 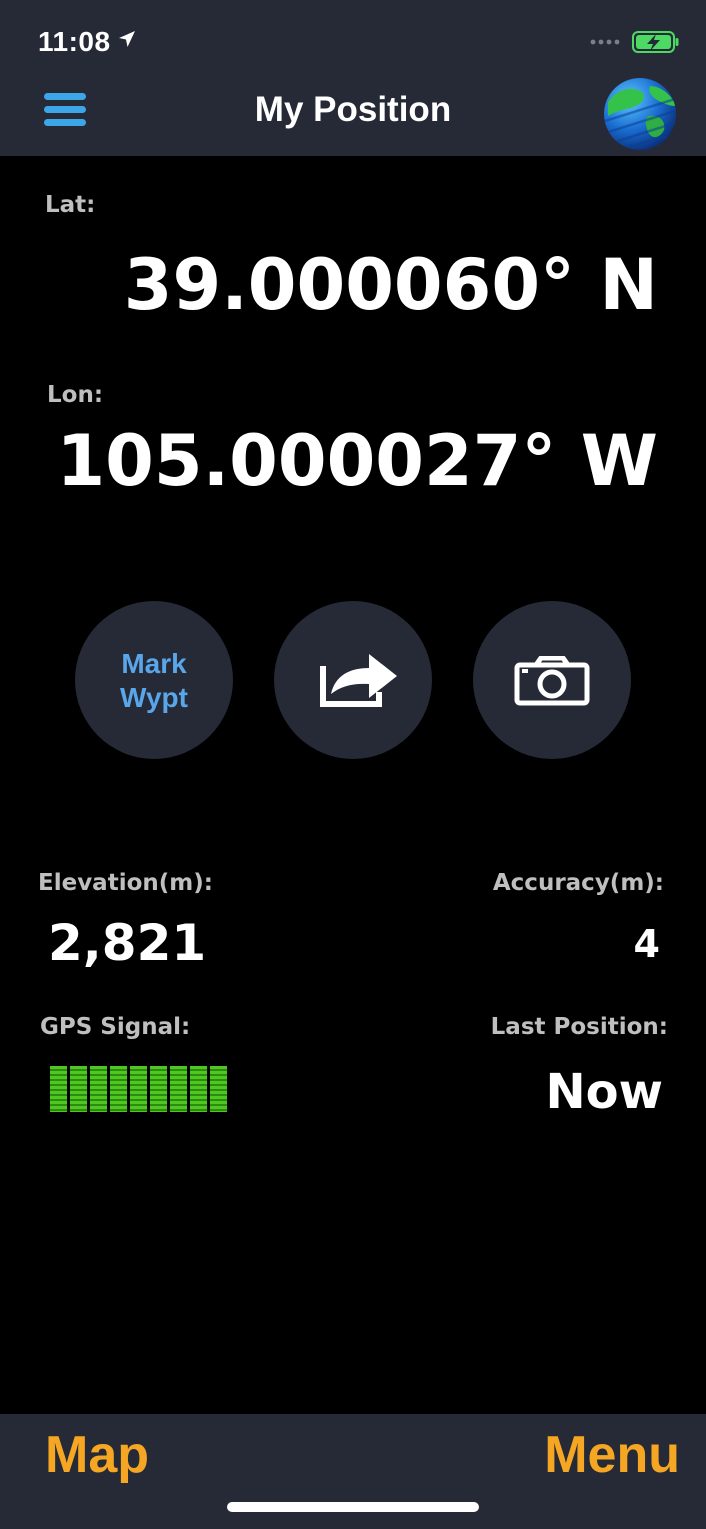 I want to click on last-position-value: Now, so click(x=604, y=1092).